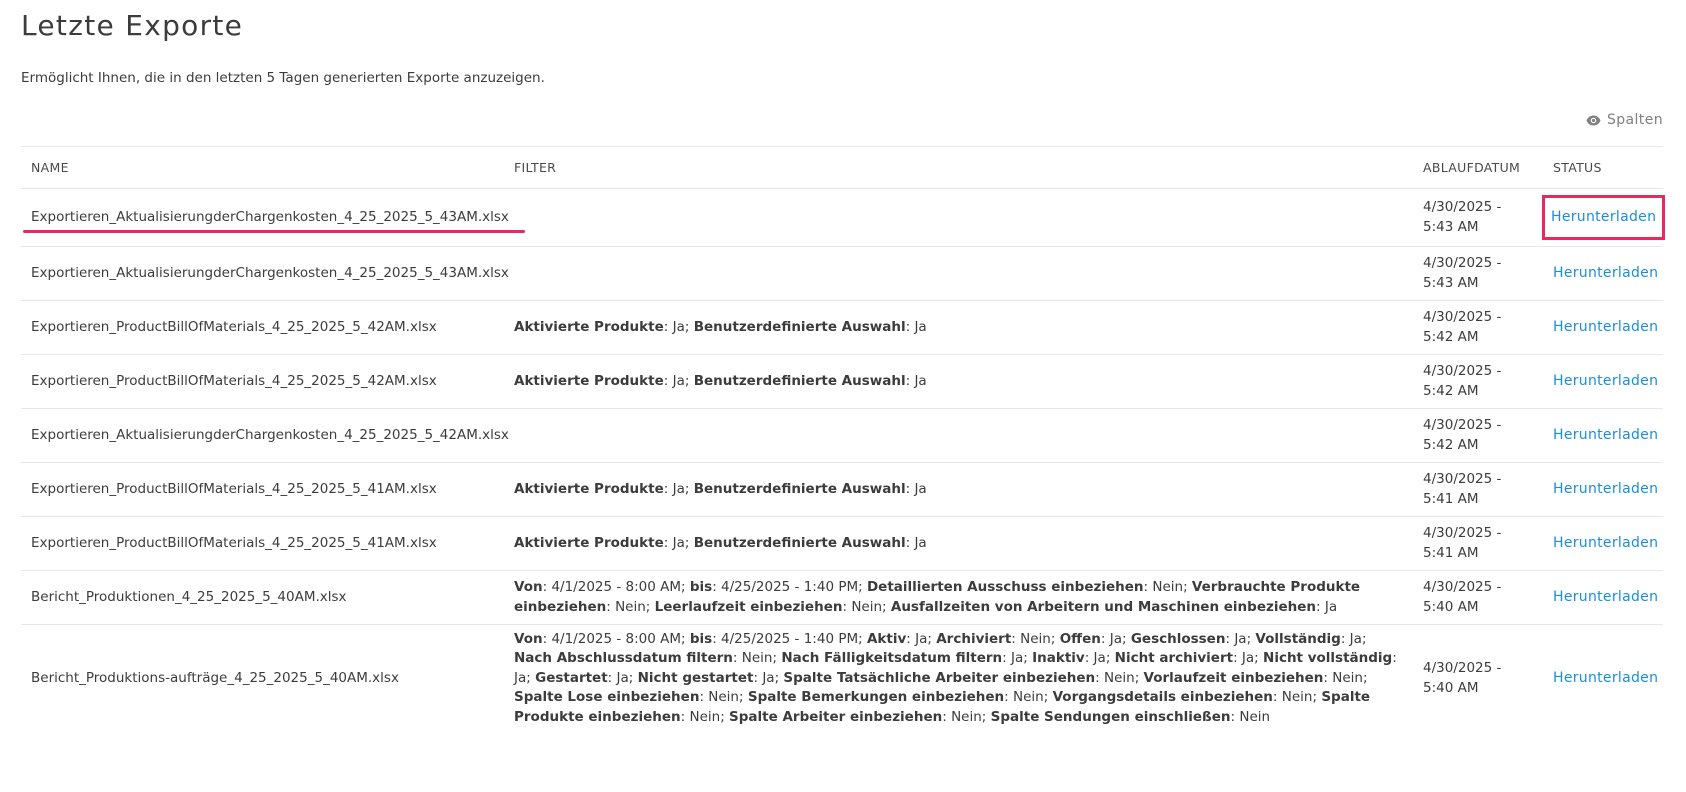 This screenshot has width=1686, height=792. Describe the element at coordinates (1058, 658) in the screenshot. I see `filter-label: Inaktiv` at that location.